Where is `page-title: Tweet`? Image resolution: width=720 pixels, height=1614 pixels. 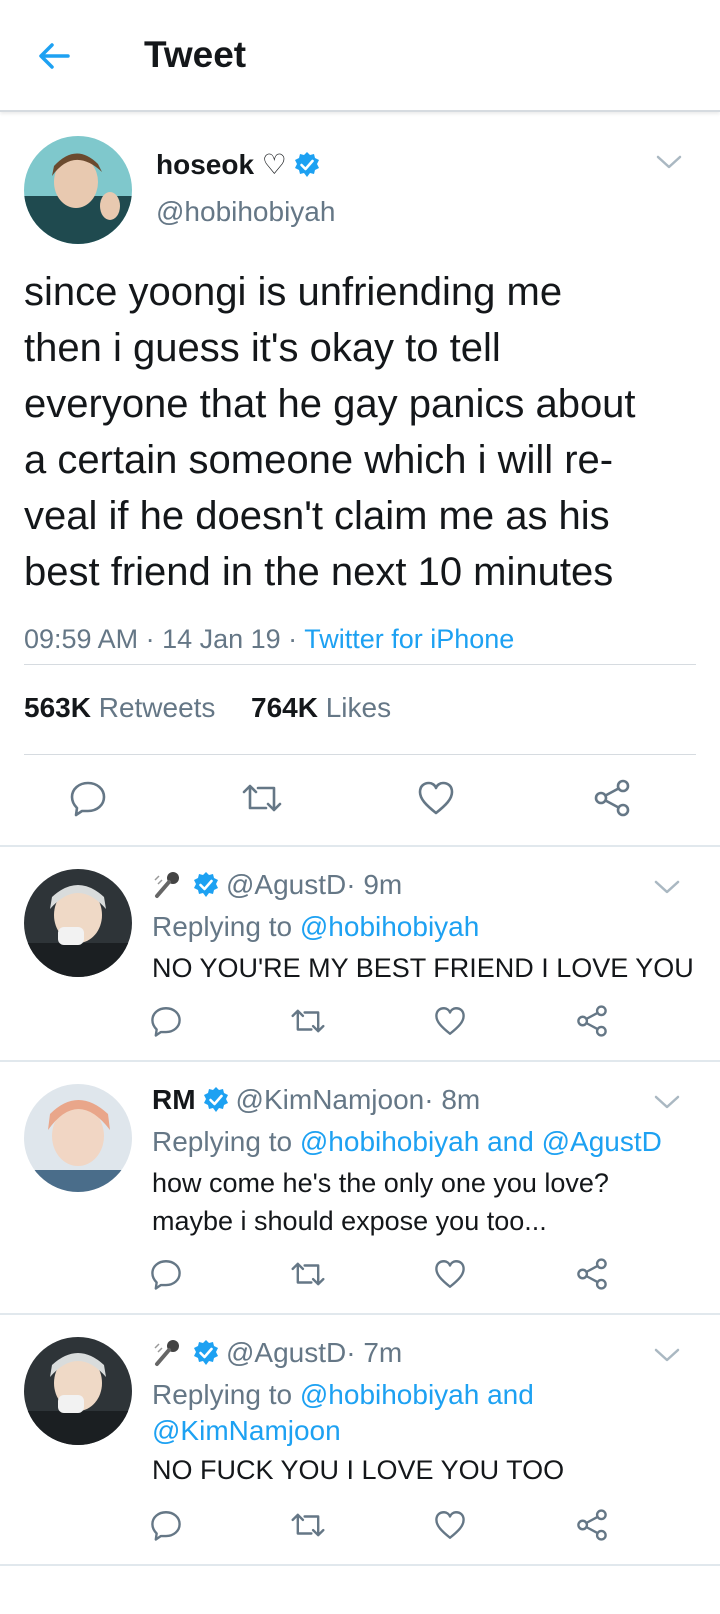
page-title: Tweet is located at coordinates (195, 54).